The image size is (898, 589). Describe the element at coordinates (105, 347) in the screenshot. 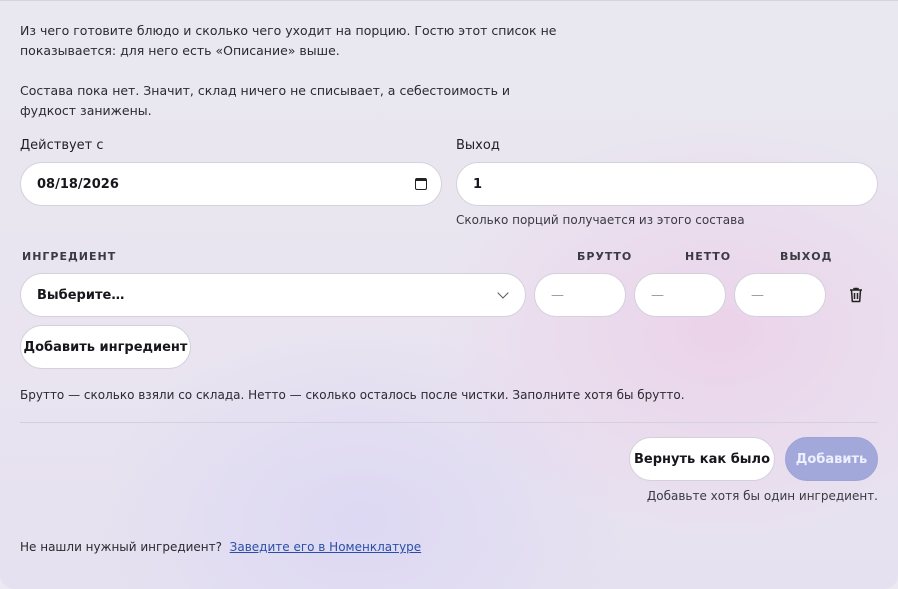

I see `add-ingredient-button: Добавить ингредиент` at that location.